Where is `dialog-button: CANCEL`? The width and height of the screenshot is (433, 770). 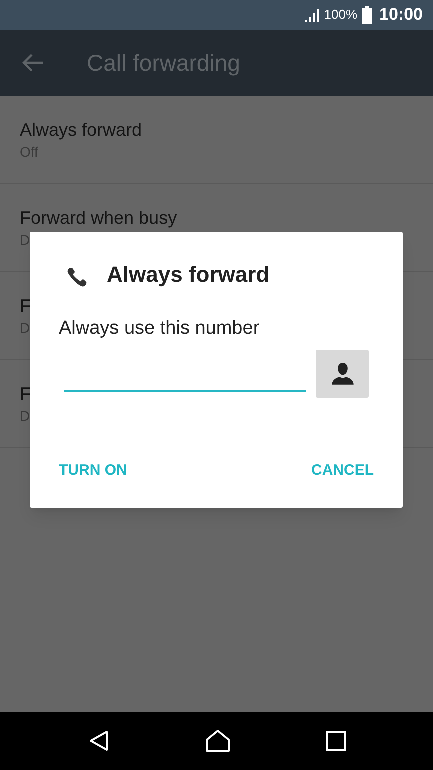 dialog-button: CANCEL is located at coordinates (343, 471).